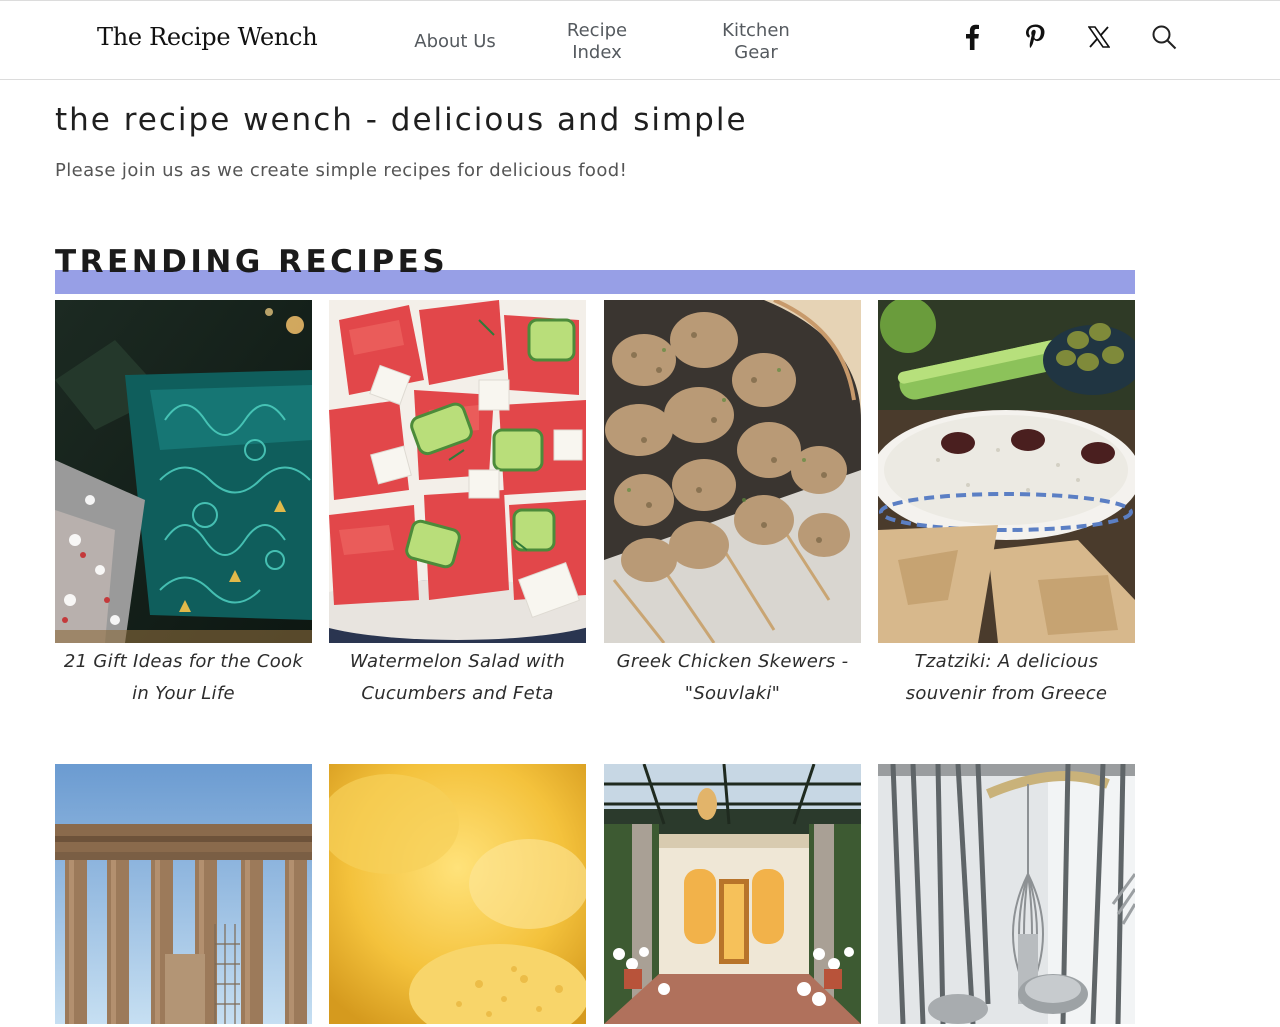 Image resolution: width=1280 pixels, height=1027 pixels. I want to click on recipe-card-parthenon, so click(183, 895).